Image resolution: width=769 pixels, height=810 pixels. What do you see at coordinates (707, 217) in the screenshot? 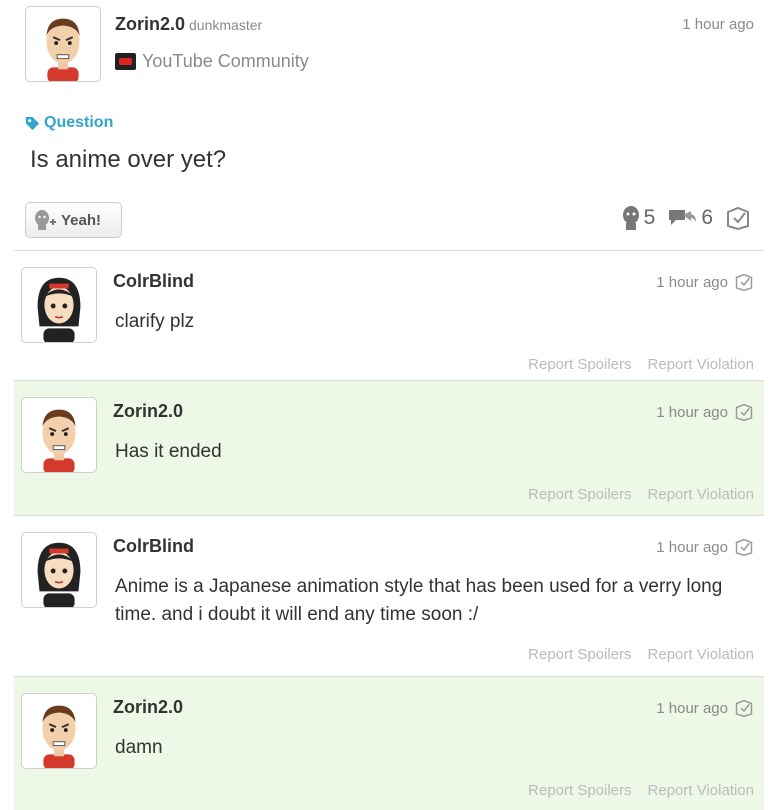
I see `reply-count-value: 6` at bounding box center [707, 217].